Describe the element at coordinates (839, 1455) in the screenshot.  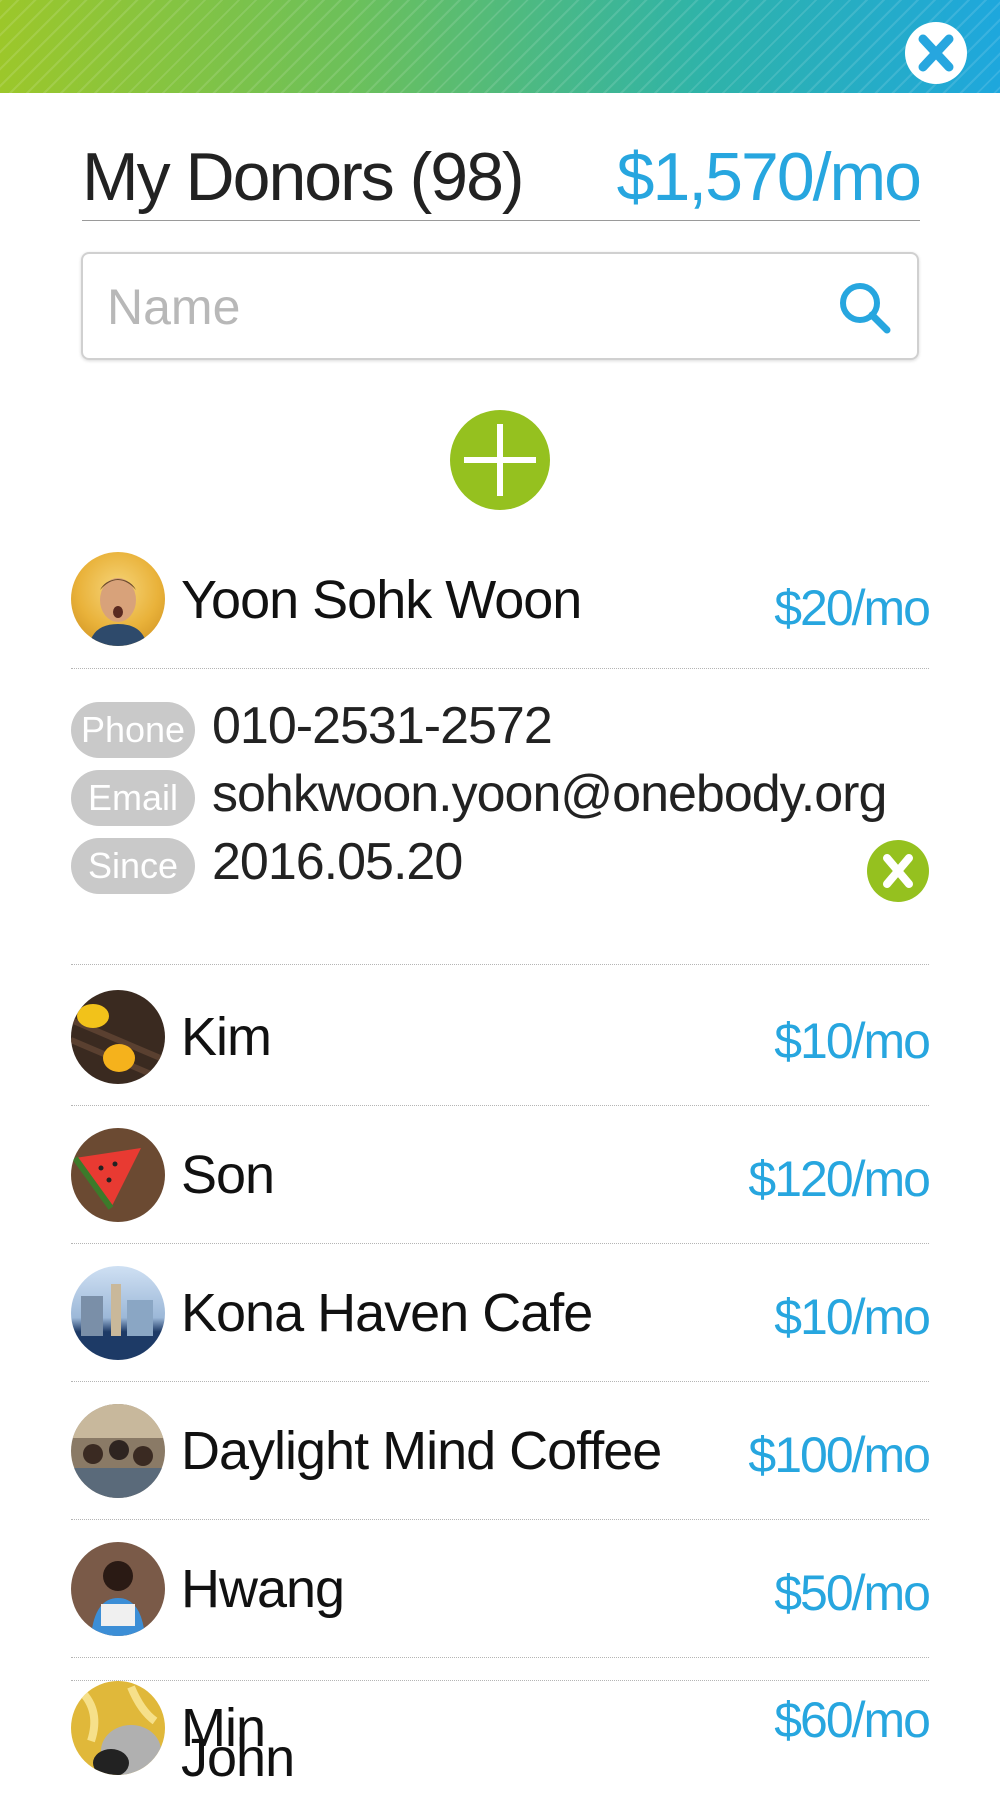
I see `donor-amount: $100/mo` at that location.